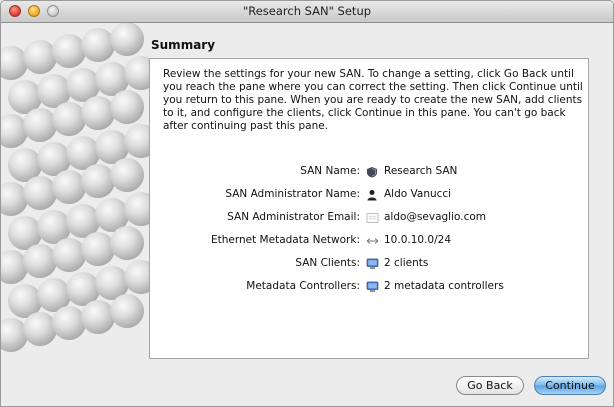  I want to click on summary-row-admin-name: SAN Administrator Name: Aldo Vanucci, so click(370, 195).